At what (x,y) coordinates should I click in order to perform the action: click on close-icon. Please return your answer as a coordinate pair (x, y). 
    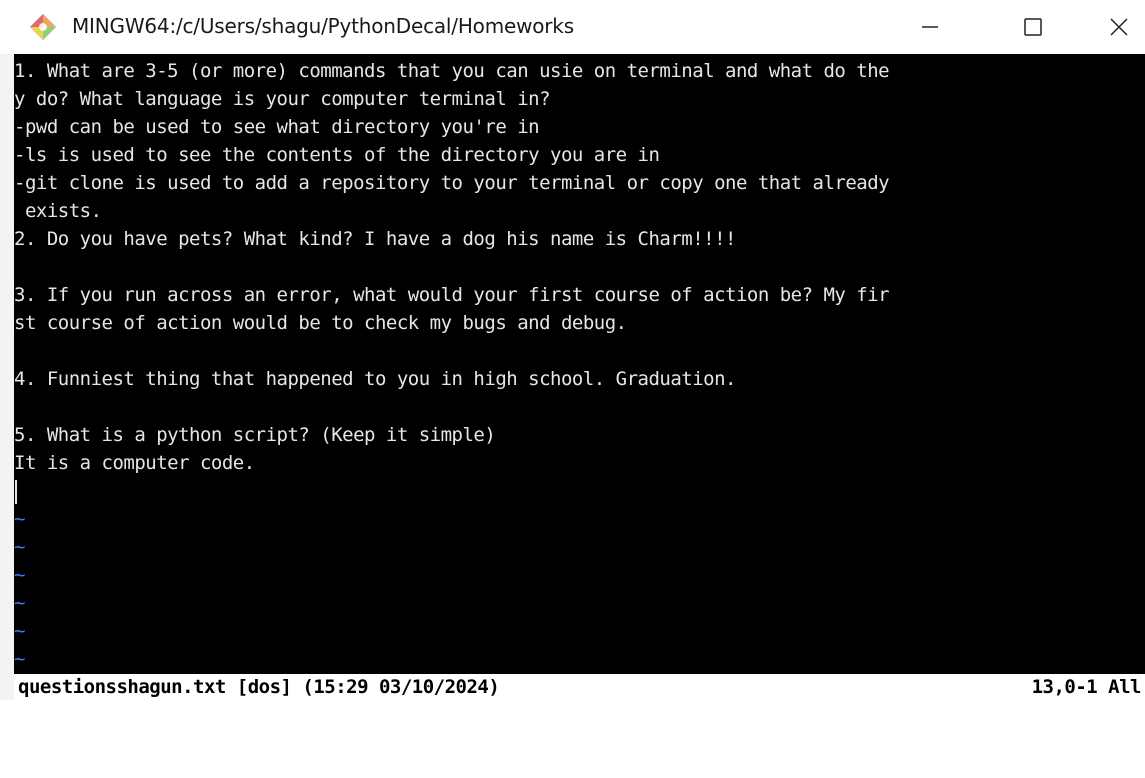
    Looking at the image, I should click on (1119, 27).